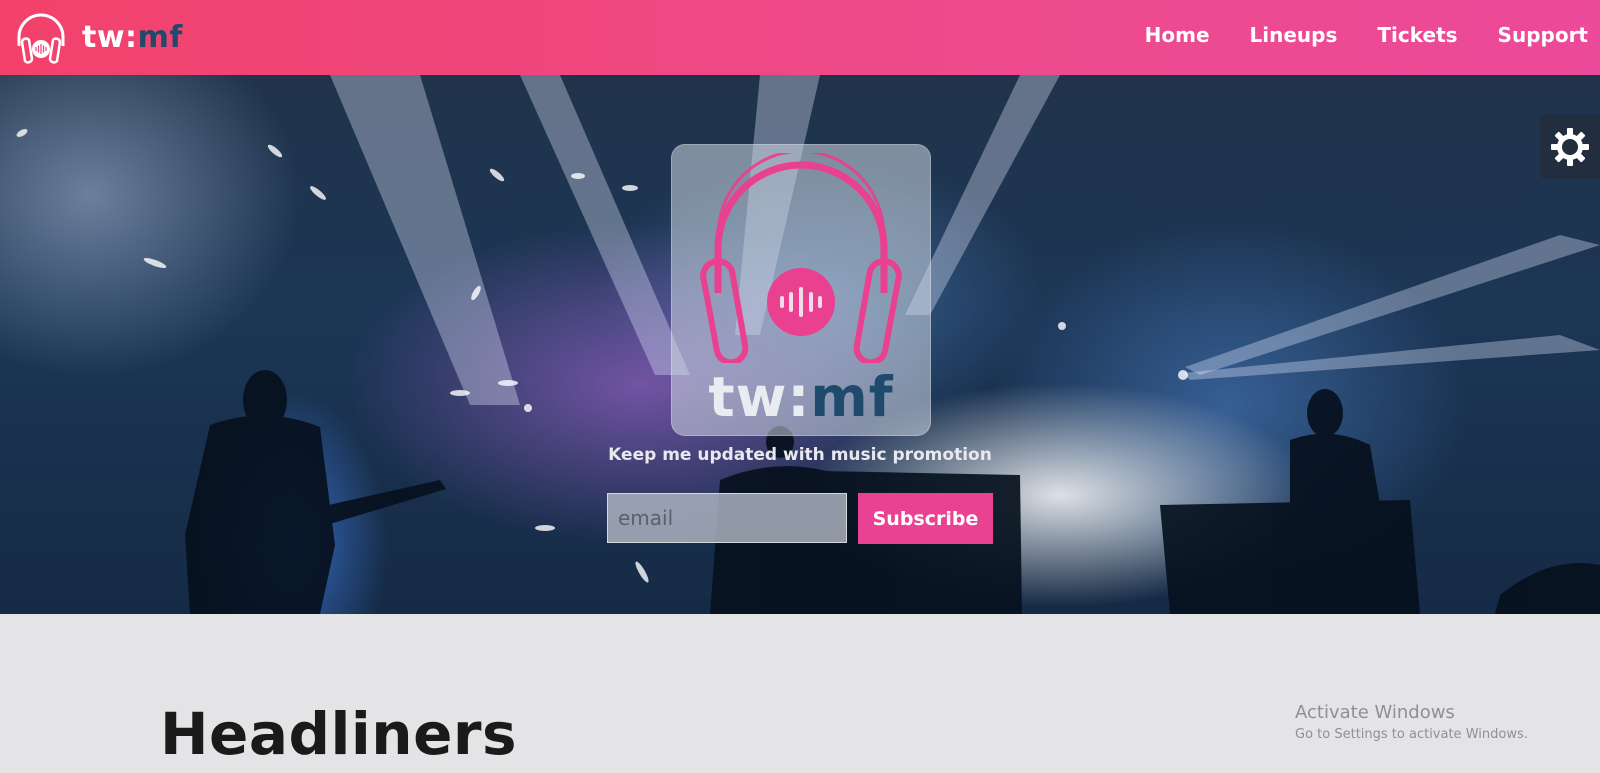  Describe the element at coordinates (1417, 35) in the screenshot. I see `nav-link-tickets: Tickets` at that location.